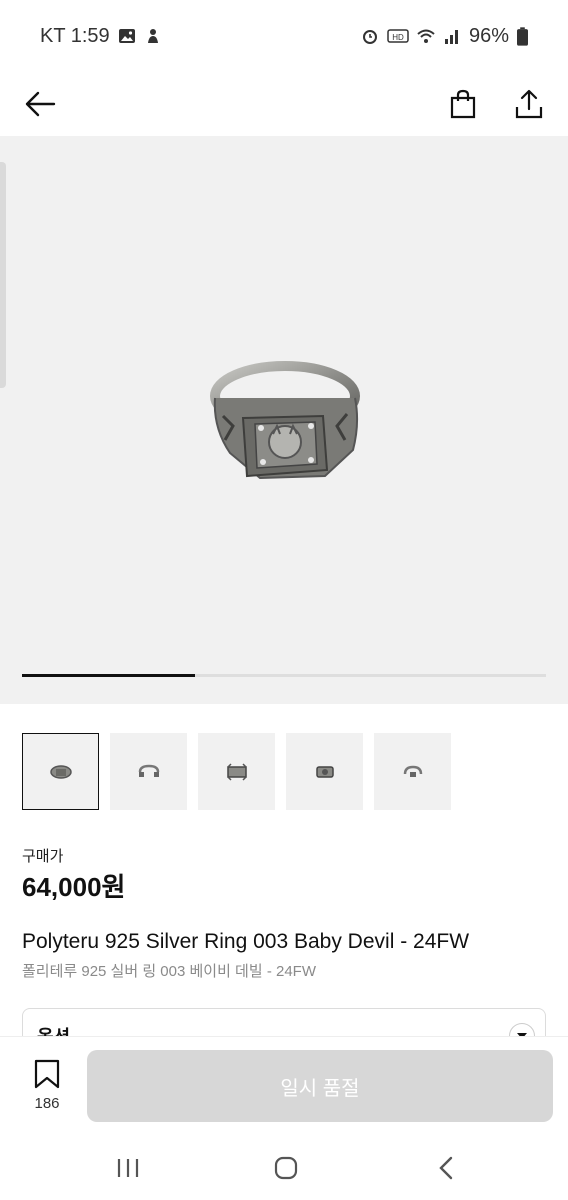 The height and width of the screenshot is (1200, 568). I want to click on share-upload-icon, so click(529, 104).